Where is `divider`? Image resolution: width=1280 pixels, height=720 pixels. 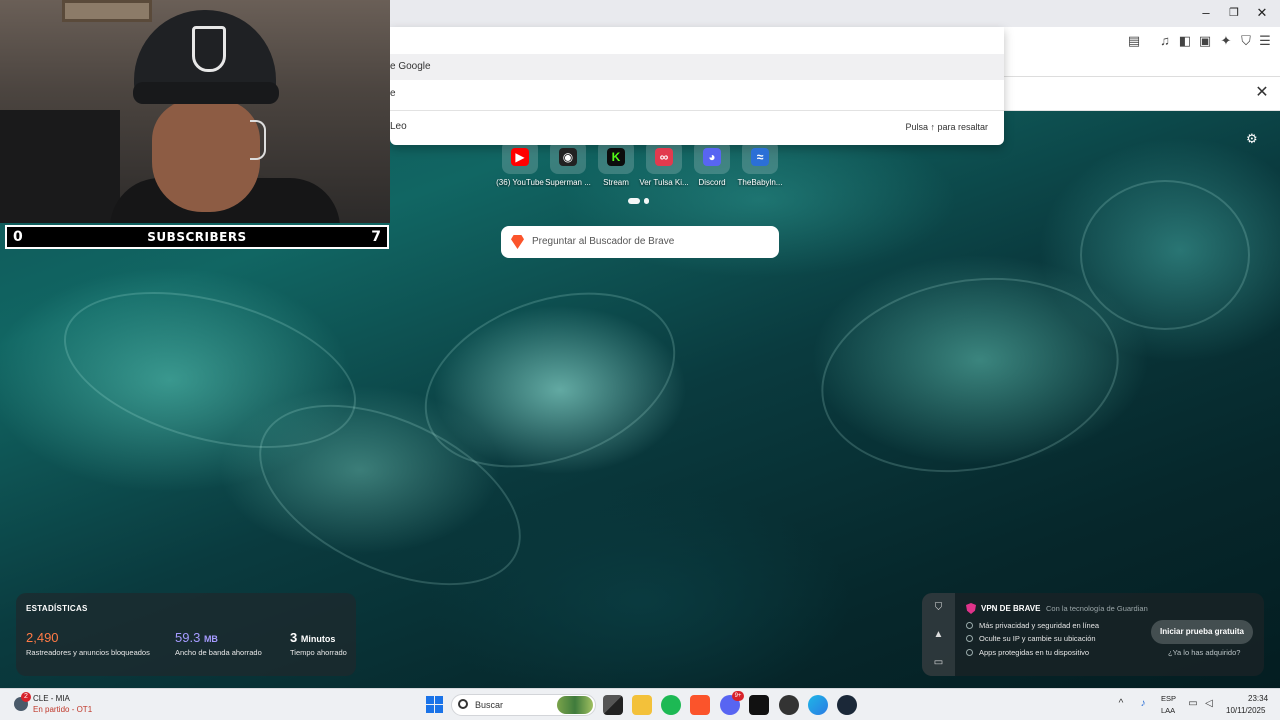 divider is located at coordinates (697, 110).